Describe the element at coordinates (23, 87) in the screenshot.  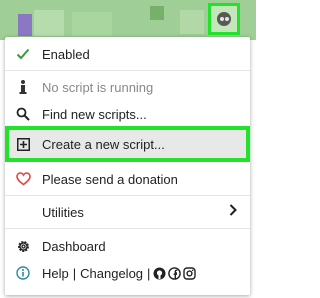
I see `script-info-icon` at that location.